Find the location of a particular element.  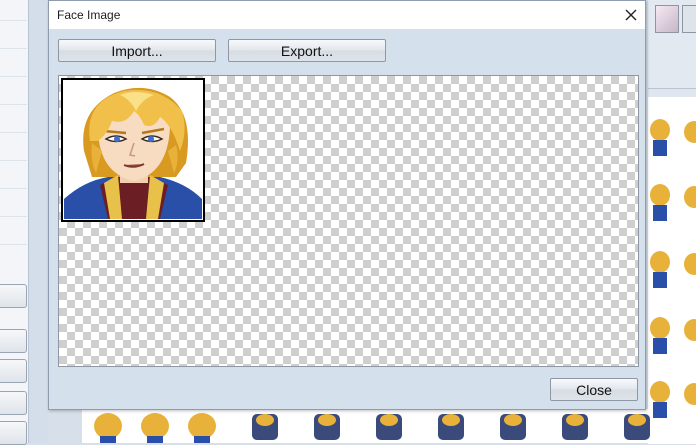

background-sprite-grid is located at coordinates (672, 266).